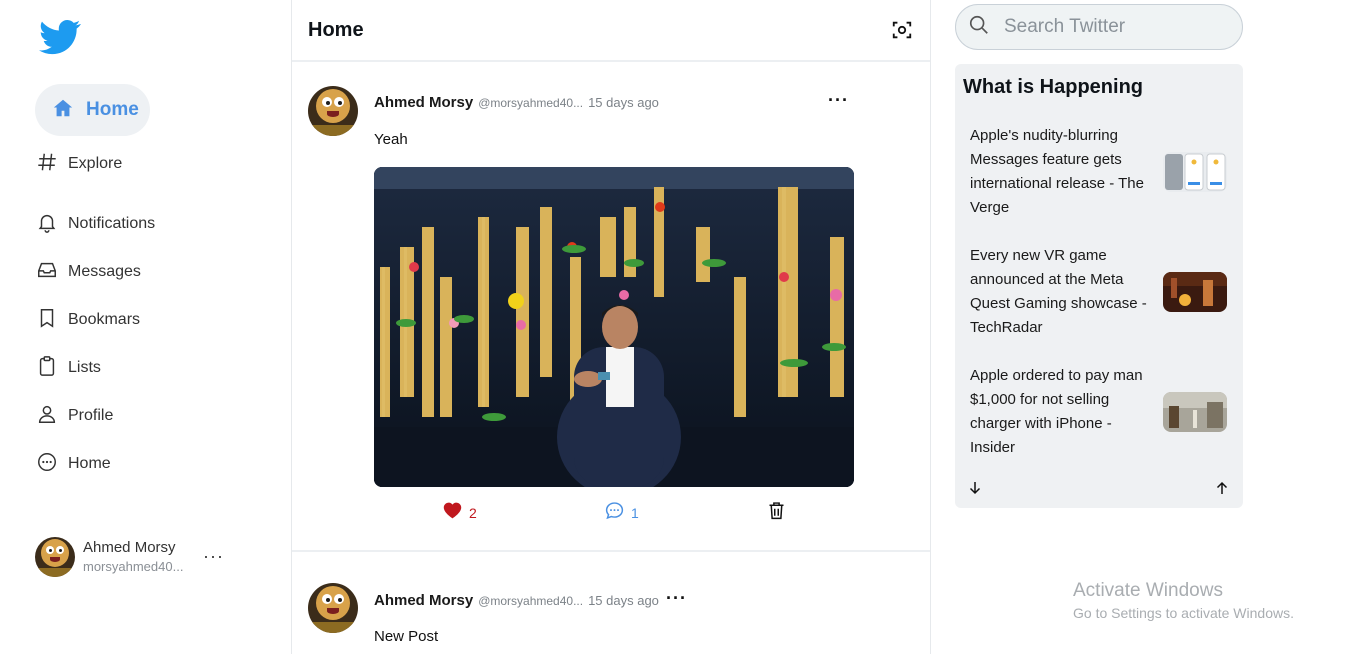 This screenshot has height=654, width=1347. Describe the element at coordinates (47, 368) in the screenshot. I see `clipboard-icon` at that location.